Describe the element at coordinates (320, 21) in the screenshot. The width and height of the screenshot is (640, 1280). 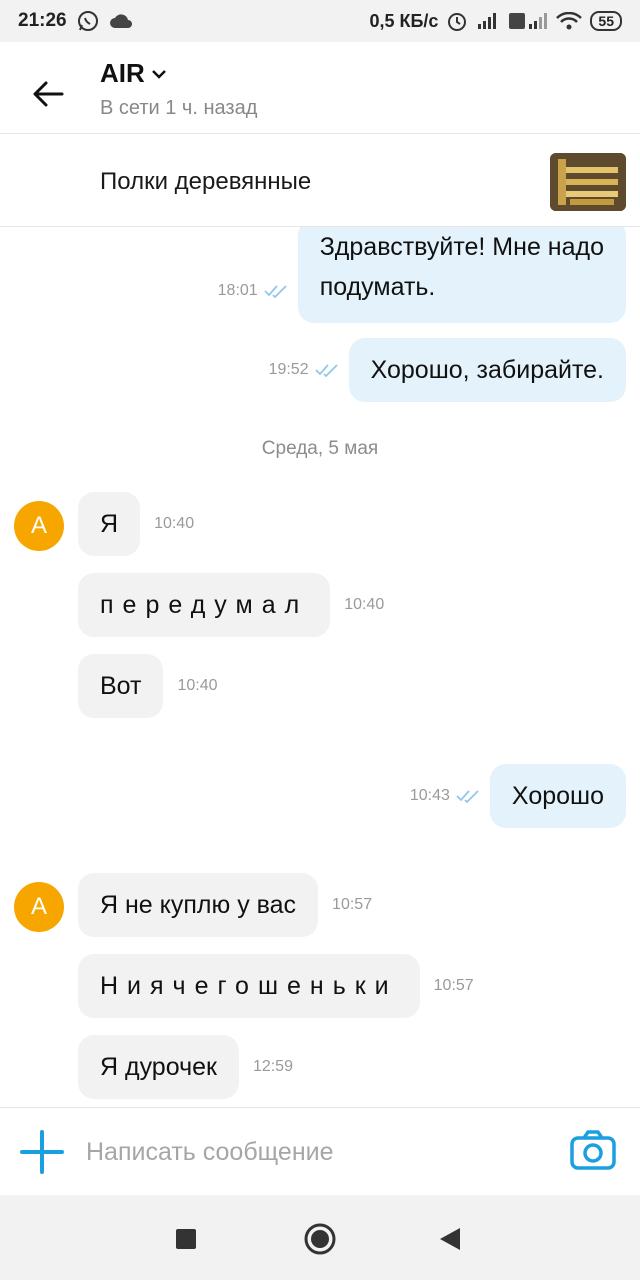
I see `status-bar: 21:26 0,5 КБ/с 55` at that location.